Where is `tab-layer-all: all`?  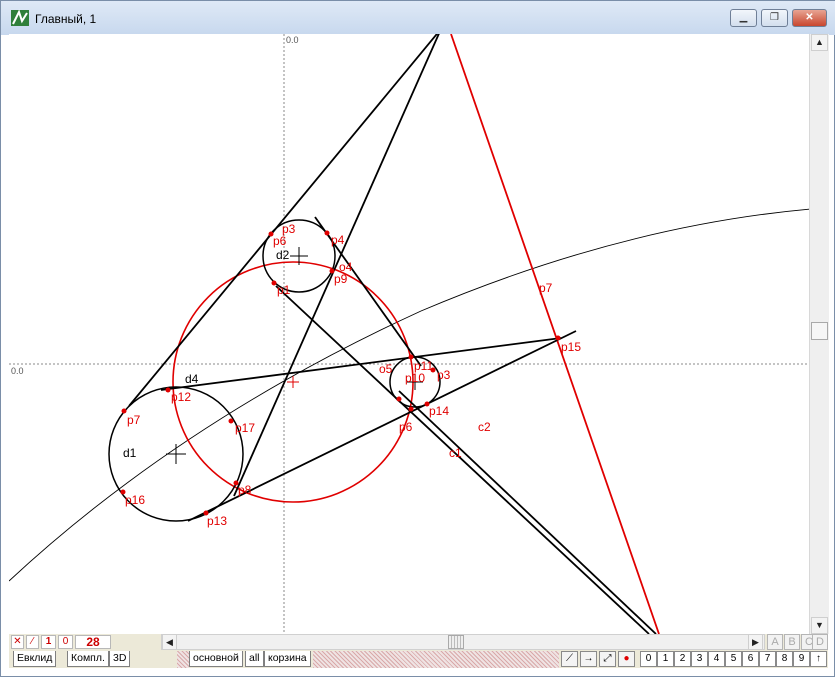 tab-layer-all: all is located at coordinates (254, 659).